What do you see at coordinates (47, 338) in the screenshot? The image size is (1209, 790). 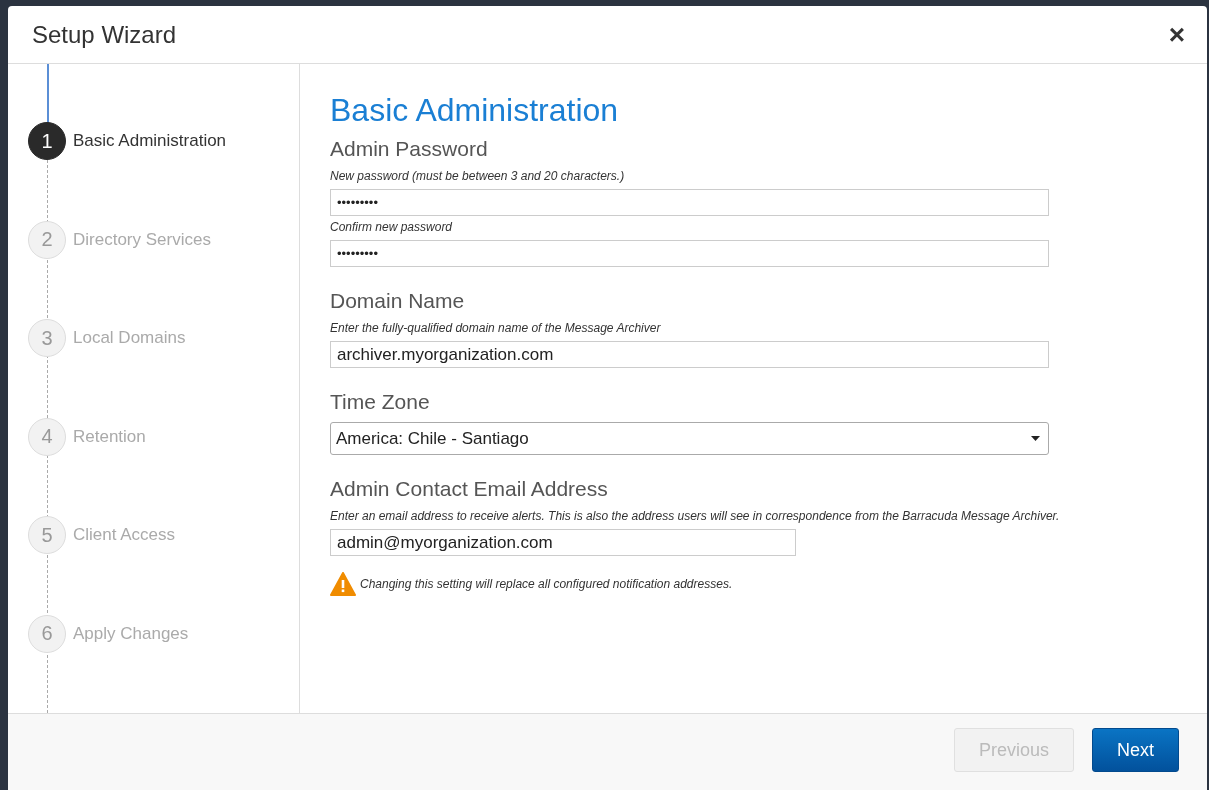 I see `step-number: 3` at bounding box center [47, 338].